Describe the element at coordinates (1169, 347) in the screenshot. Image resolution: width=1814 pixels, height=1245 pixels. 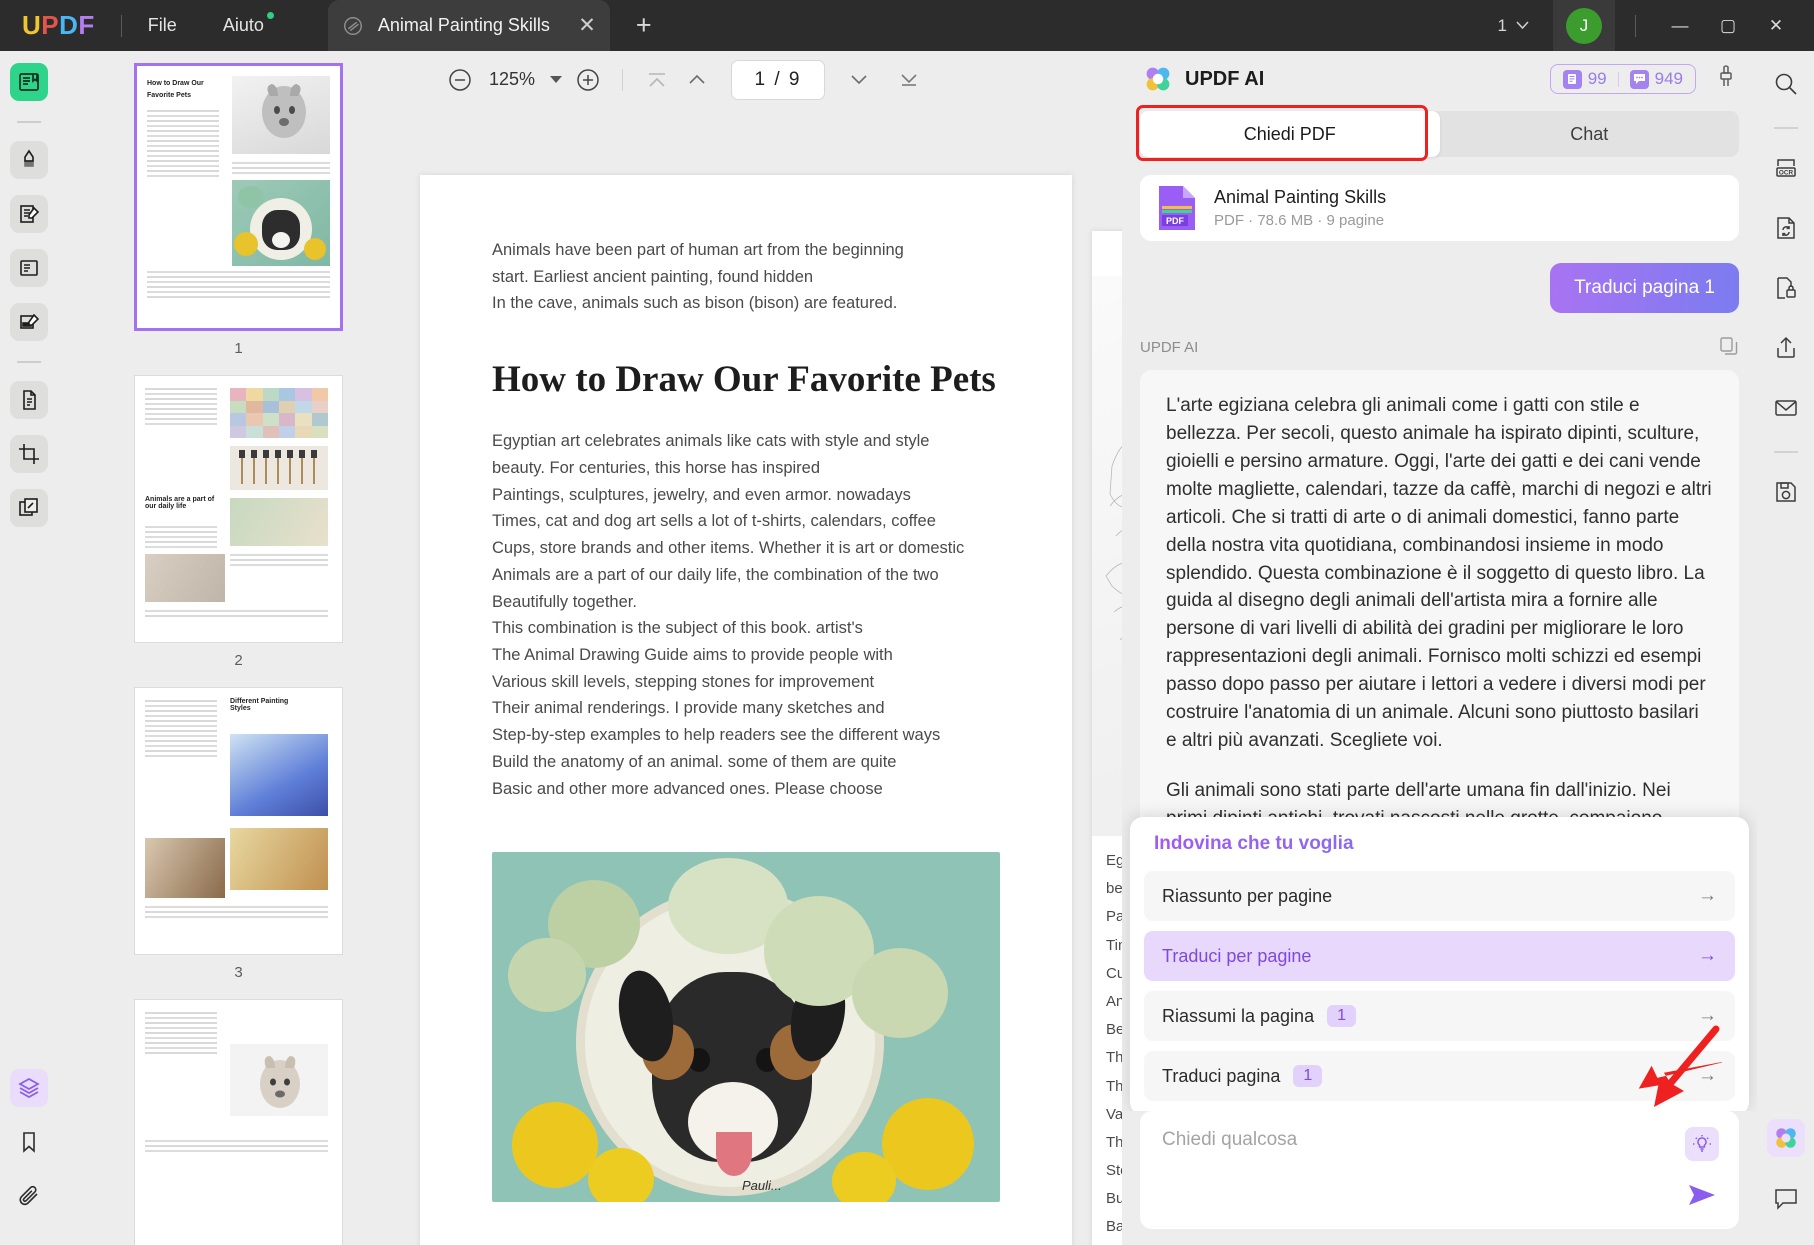
I see `assistant-label: UPDF AI` at that location.